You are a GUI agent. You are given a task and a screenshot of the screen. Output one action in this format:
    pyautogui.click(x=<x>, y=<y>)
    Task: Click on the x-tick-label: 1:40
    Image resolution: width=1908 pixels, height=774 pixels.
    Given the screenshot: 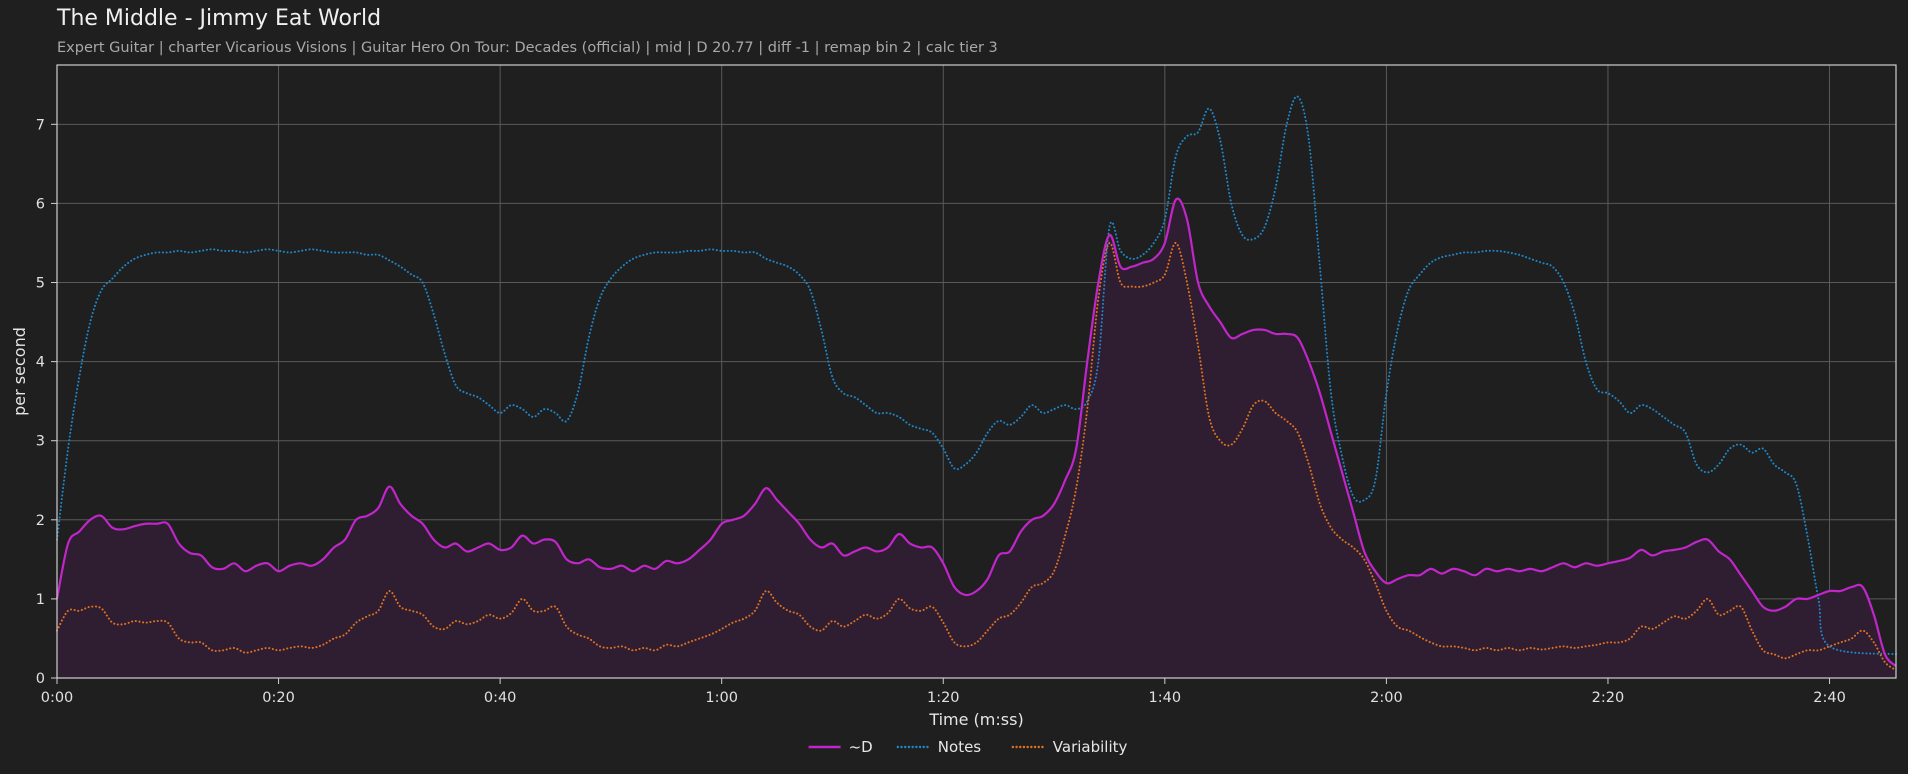 What is the action you would take?
    pyautogui.click(x=1165, y=698)
    